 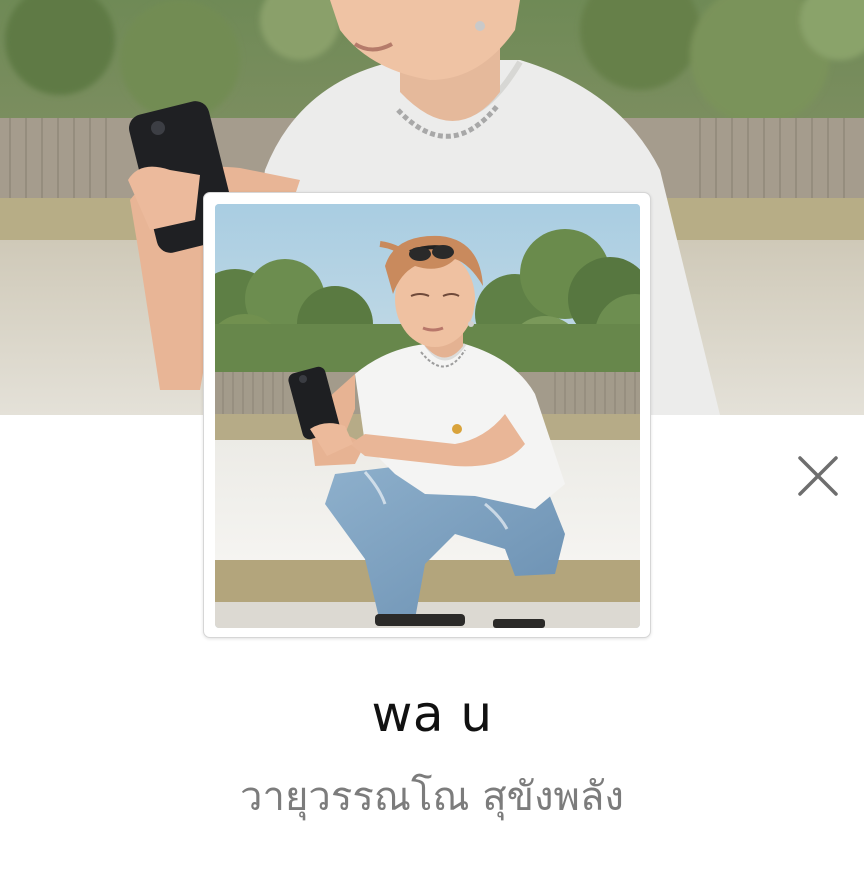 I want to click on display-name: wa u, so click(x=432, y=714).